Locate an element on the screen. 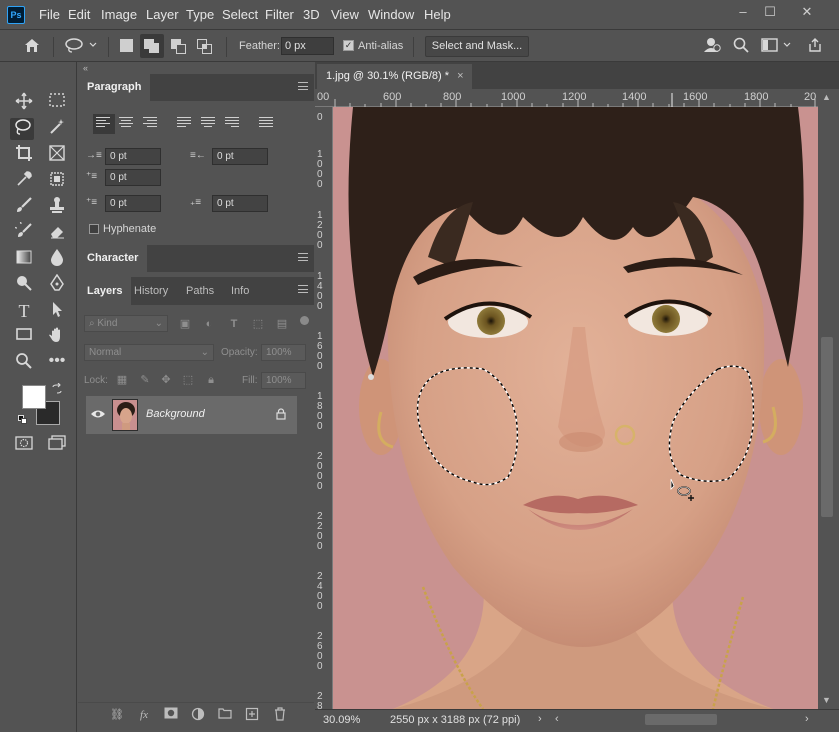 The width and height of the screenshot is (839, 732). justify-center-icon is located at coordinates (209, 124).